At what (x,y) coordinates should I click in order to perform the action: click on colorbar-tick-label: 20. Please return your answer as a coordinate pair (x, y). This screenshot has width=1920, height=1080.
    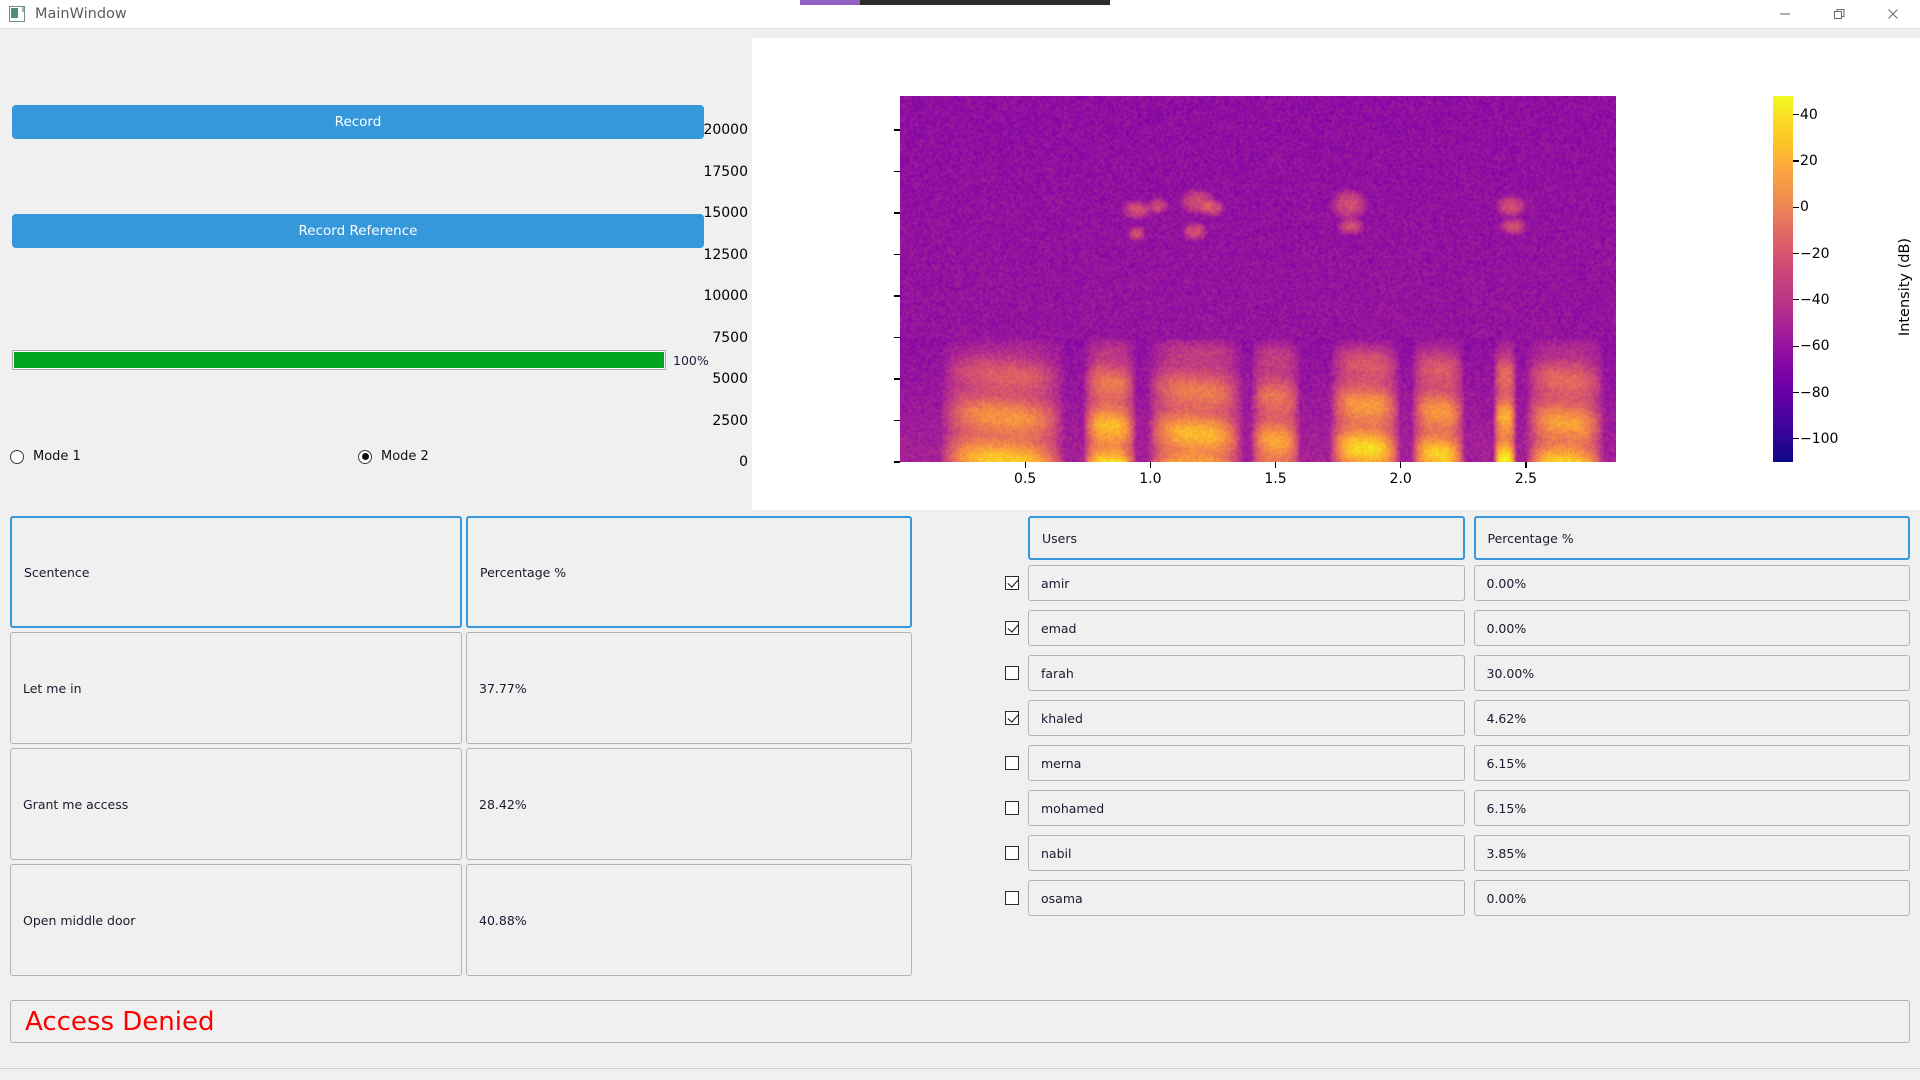
    Looking at the image, I should click on (1809, 160).